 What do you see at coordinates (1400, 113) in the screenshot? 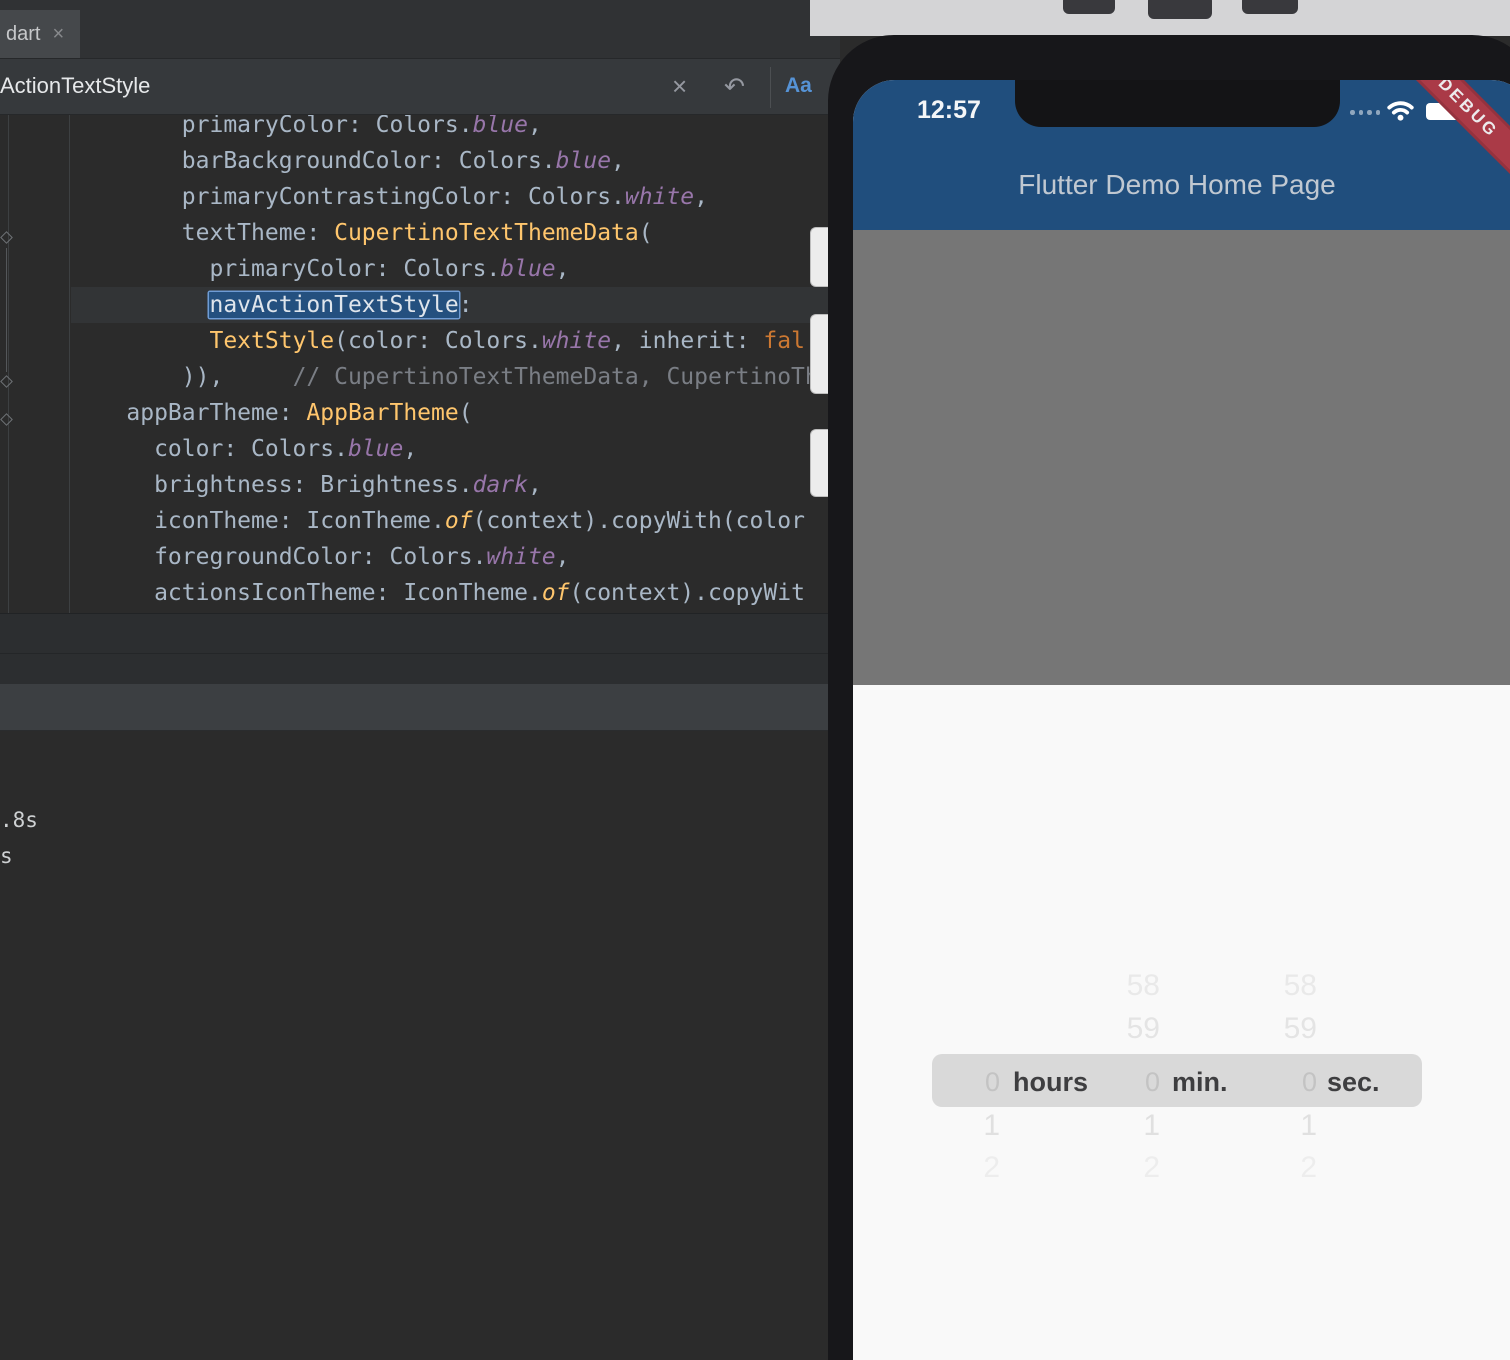
I see `wifi-icon` at bounding box center [1400, 113].